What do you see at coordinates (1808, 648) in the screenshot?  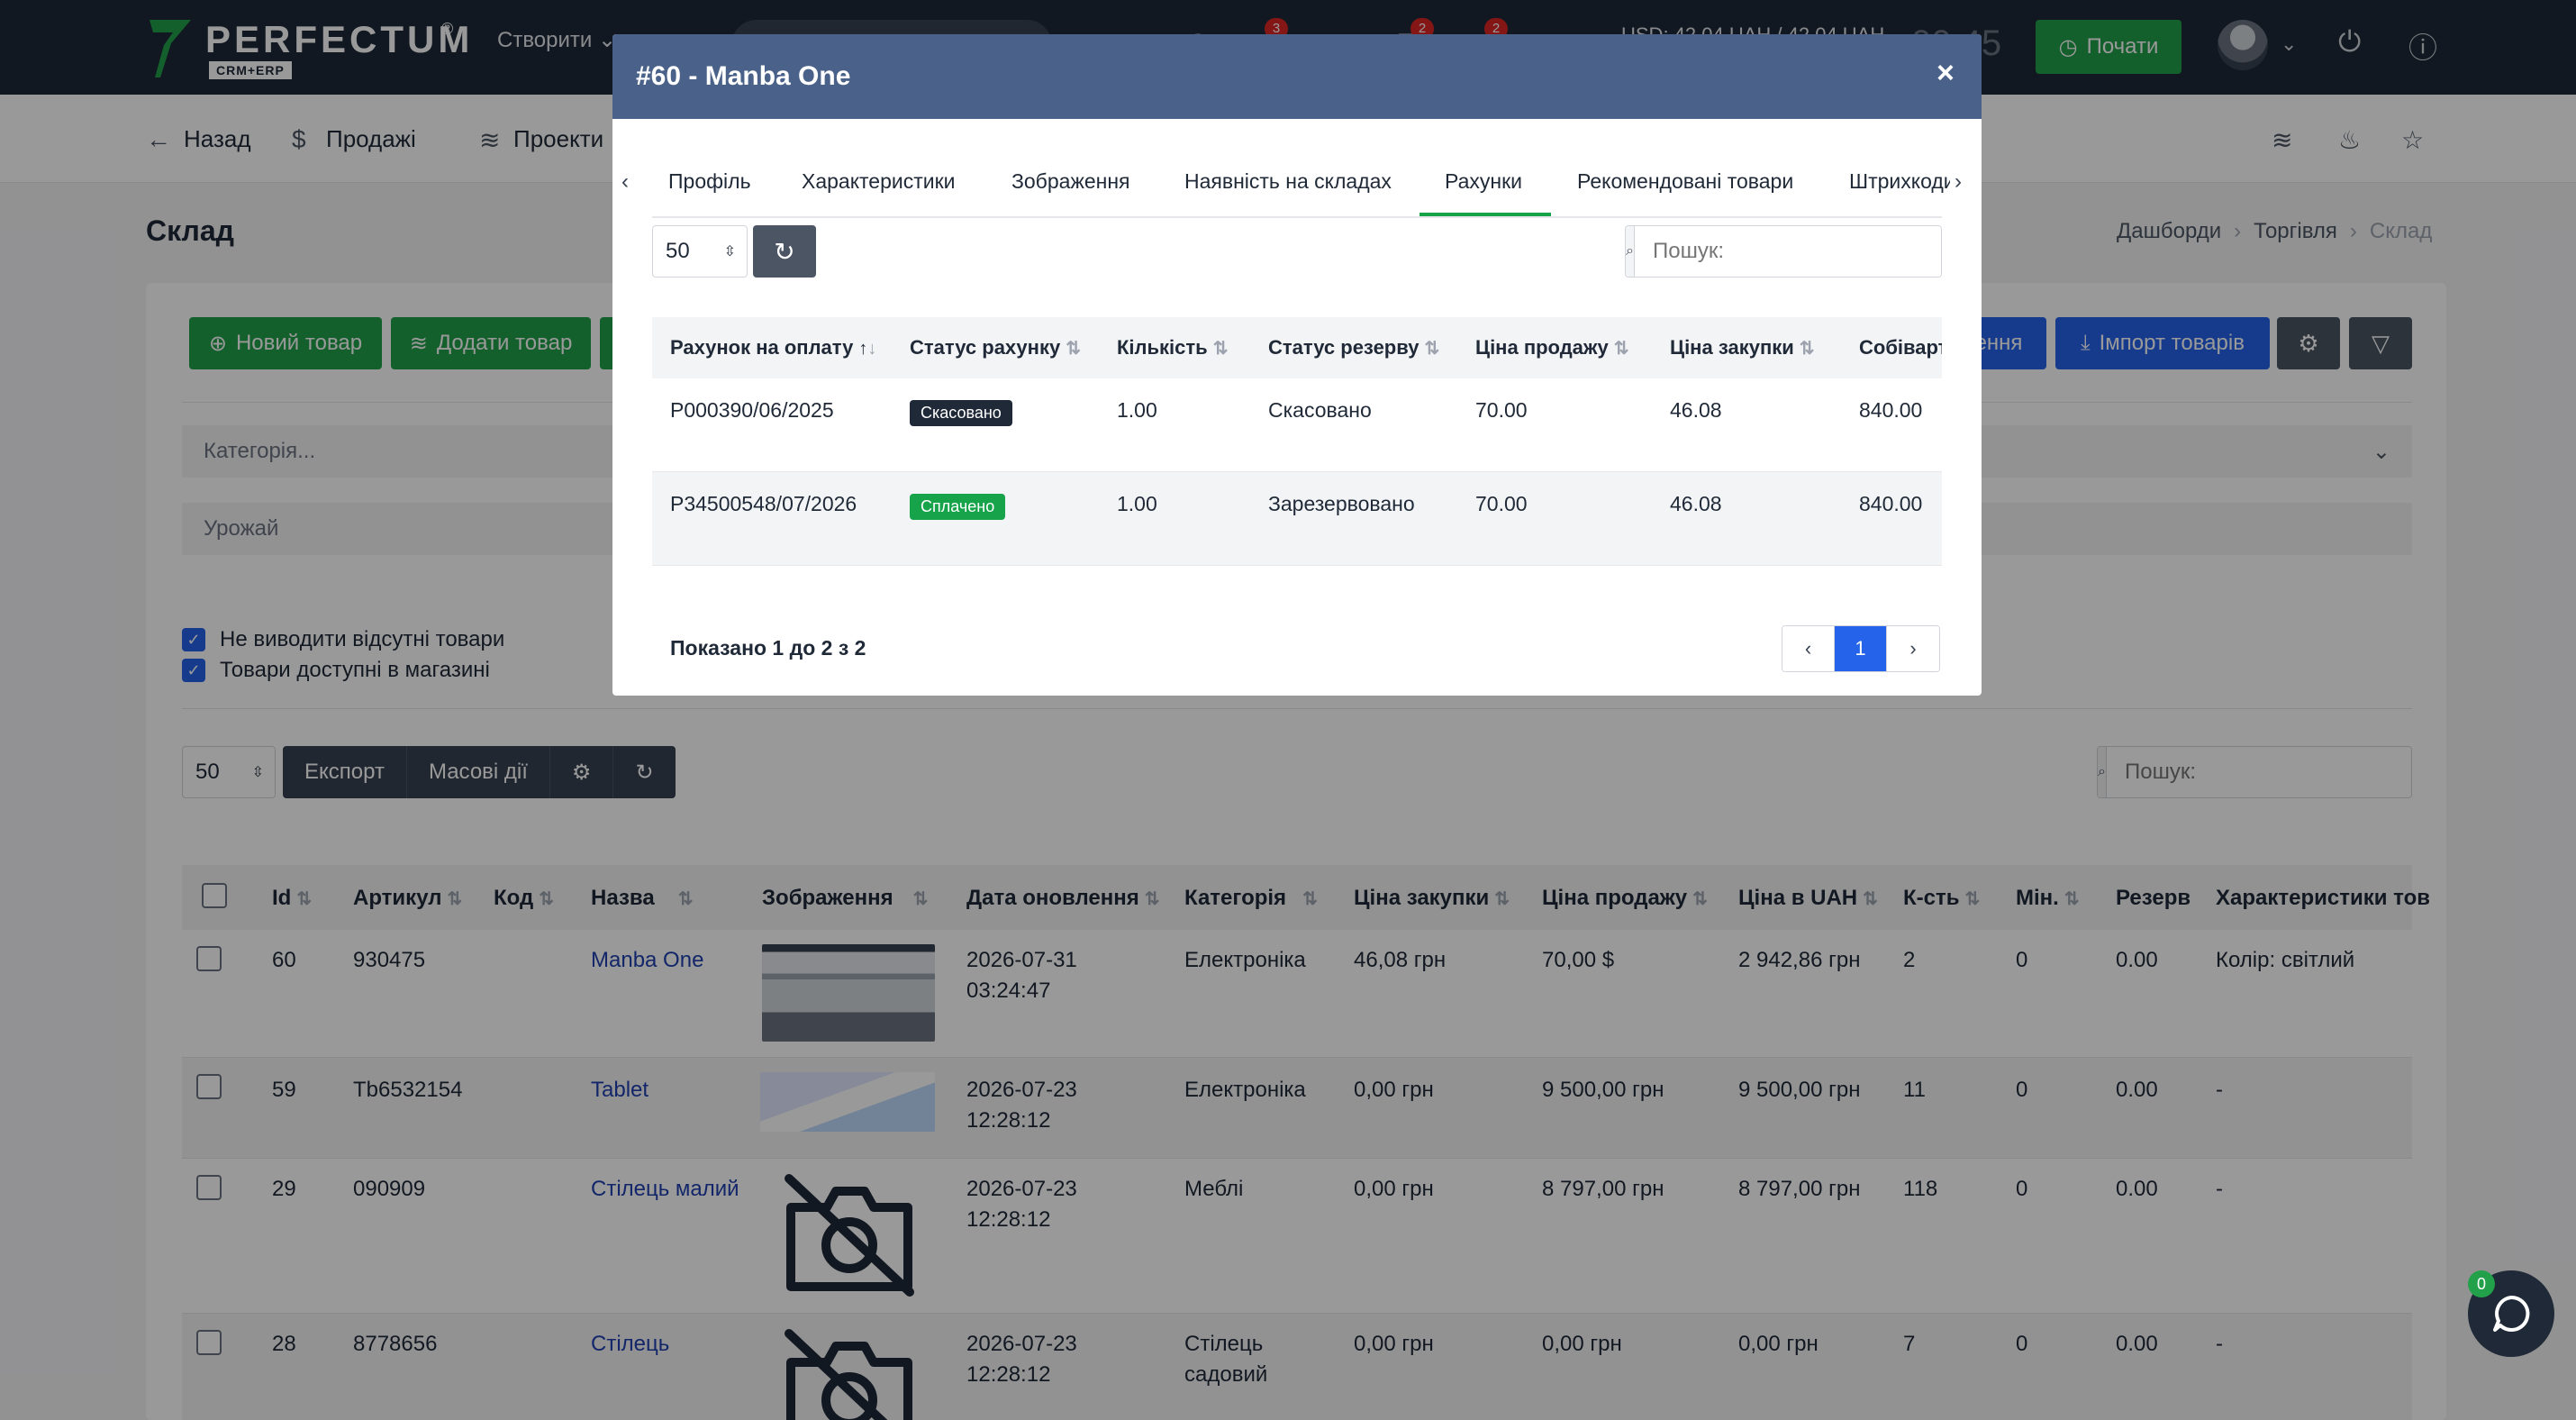 I see `prev-page-button: ‹` at bounding box center [1808, 648].